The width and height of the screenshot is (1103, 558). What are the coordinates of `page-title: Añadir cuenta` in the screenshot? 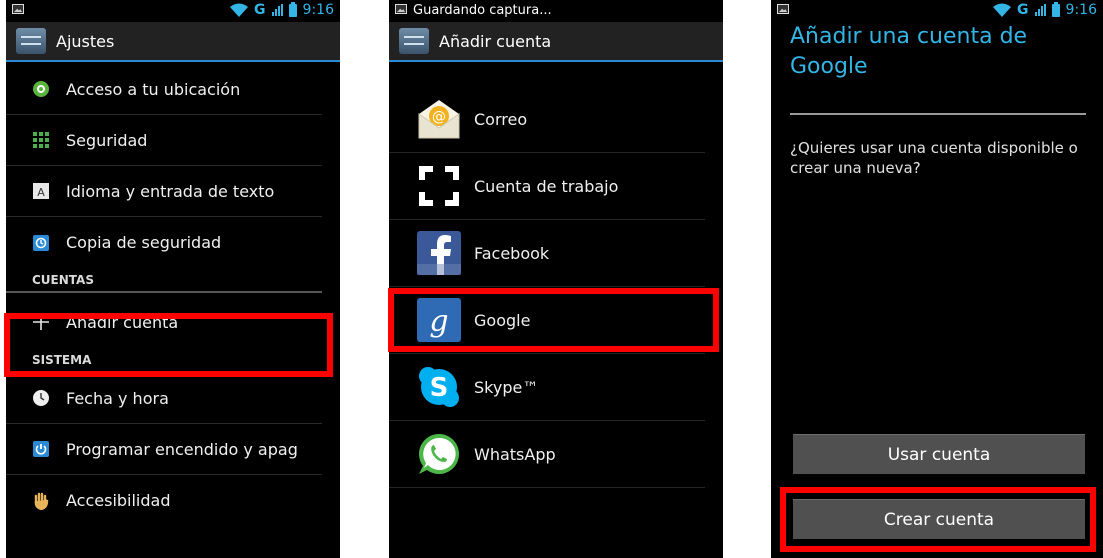 It's located at (495, 41).